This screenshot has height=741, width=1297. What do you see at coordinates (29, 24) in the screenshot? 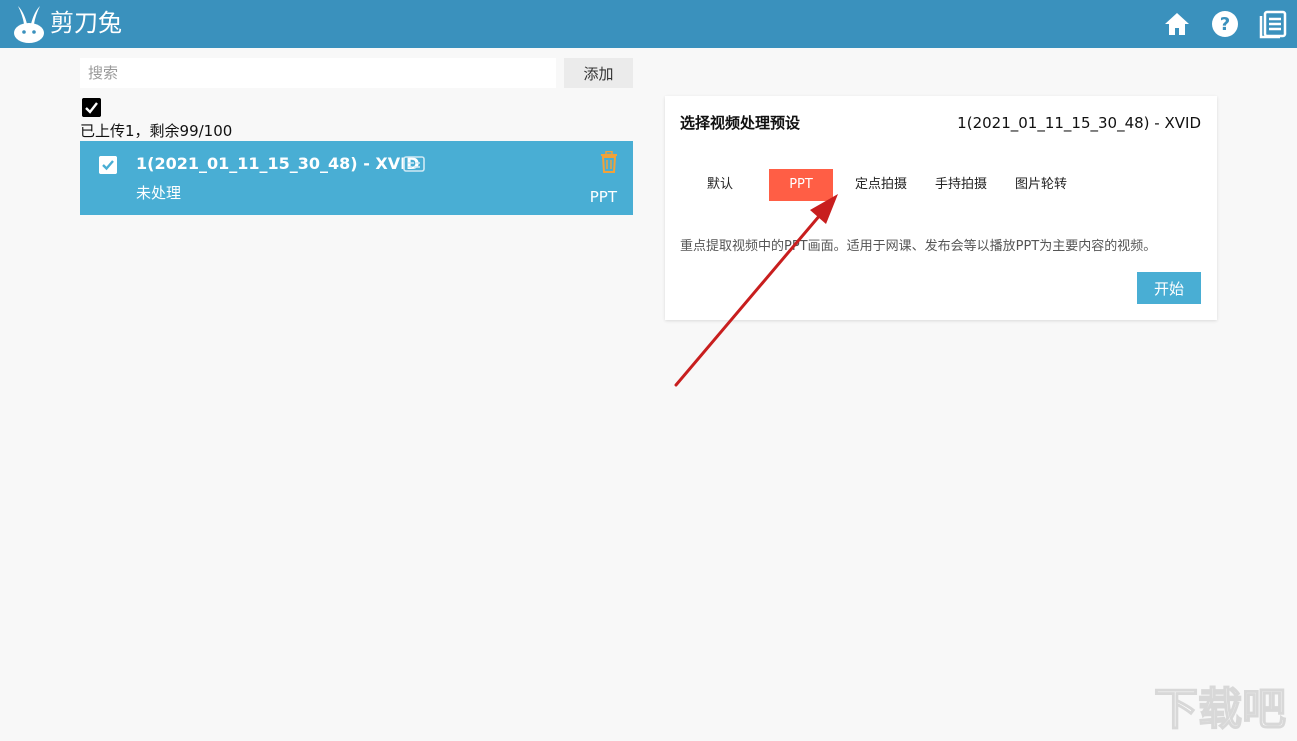
I see `rabbit-logo-icon` at bounding box center [29, 24].